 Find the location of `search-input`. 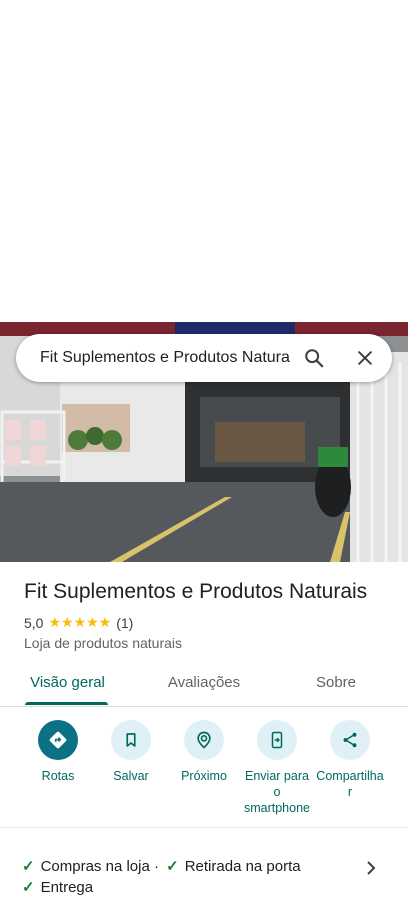

search-input is located at coordinates (165, 358).